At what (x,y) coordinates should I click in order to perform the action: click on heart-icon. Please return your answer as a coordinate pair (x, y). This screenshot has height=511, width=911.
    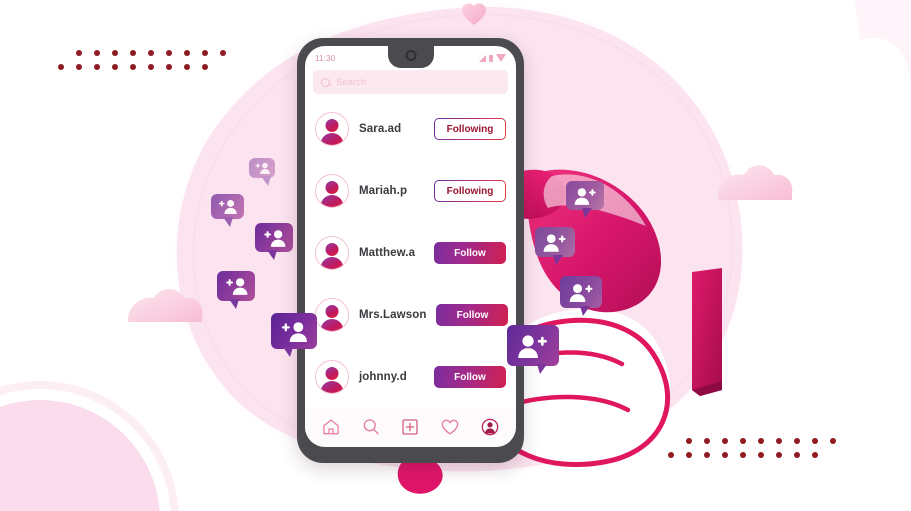
    Looking at the image, I should click on (450, 427).